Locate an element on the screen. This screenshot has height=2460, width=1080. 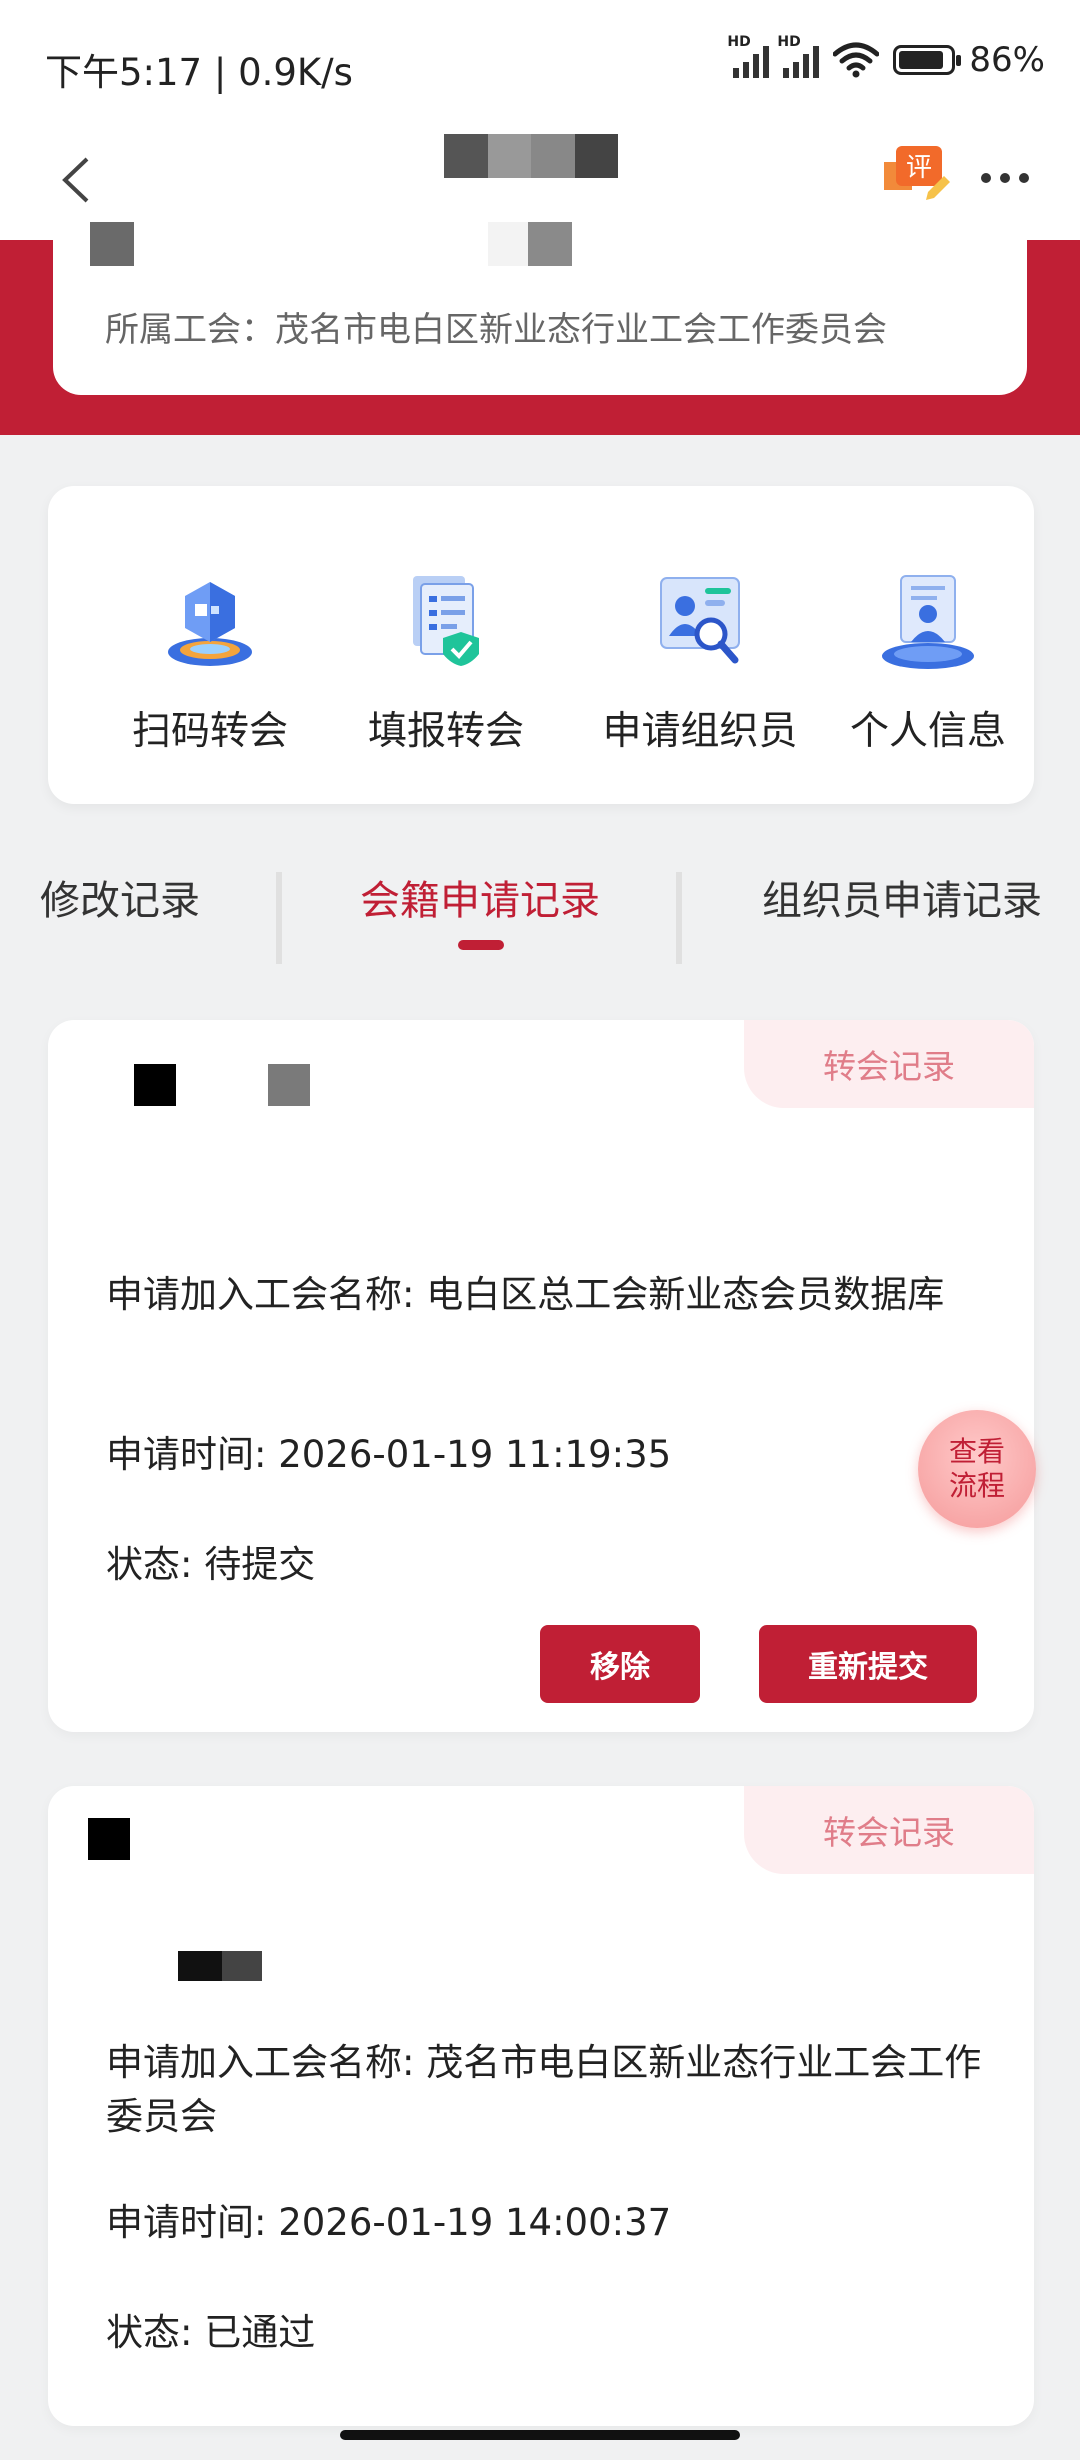
record-union-name: 申请加入工会名称: 电白区总工会新业态会员数据库 is located at coordinates (525, 1294).